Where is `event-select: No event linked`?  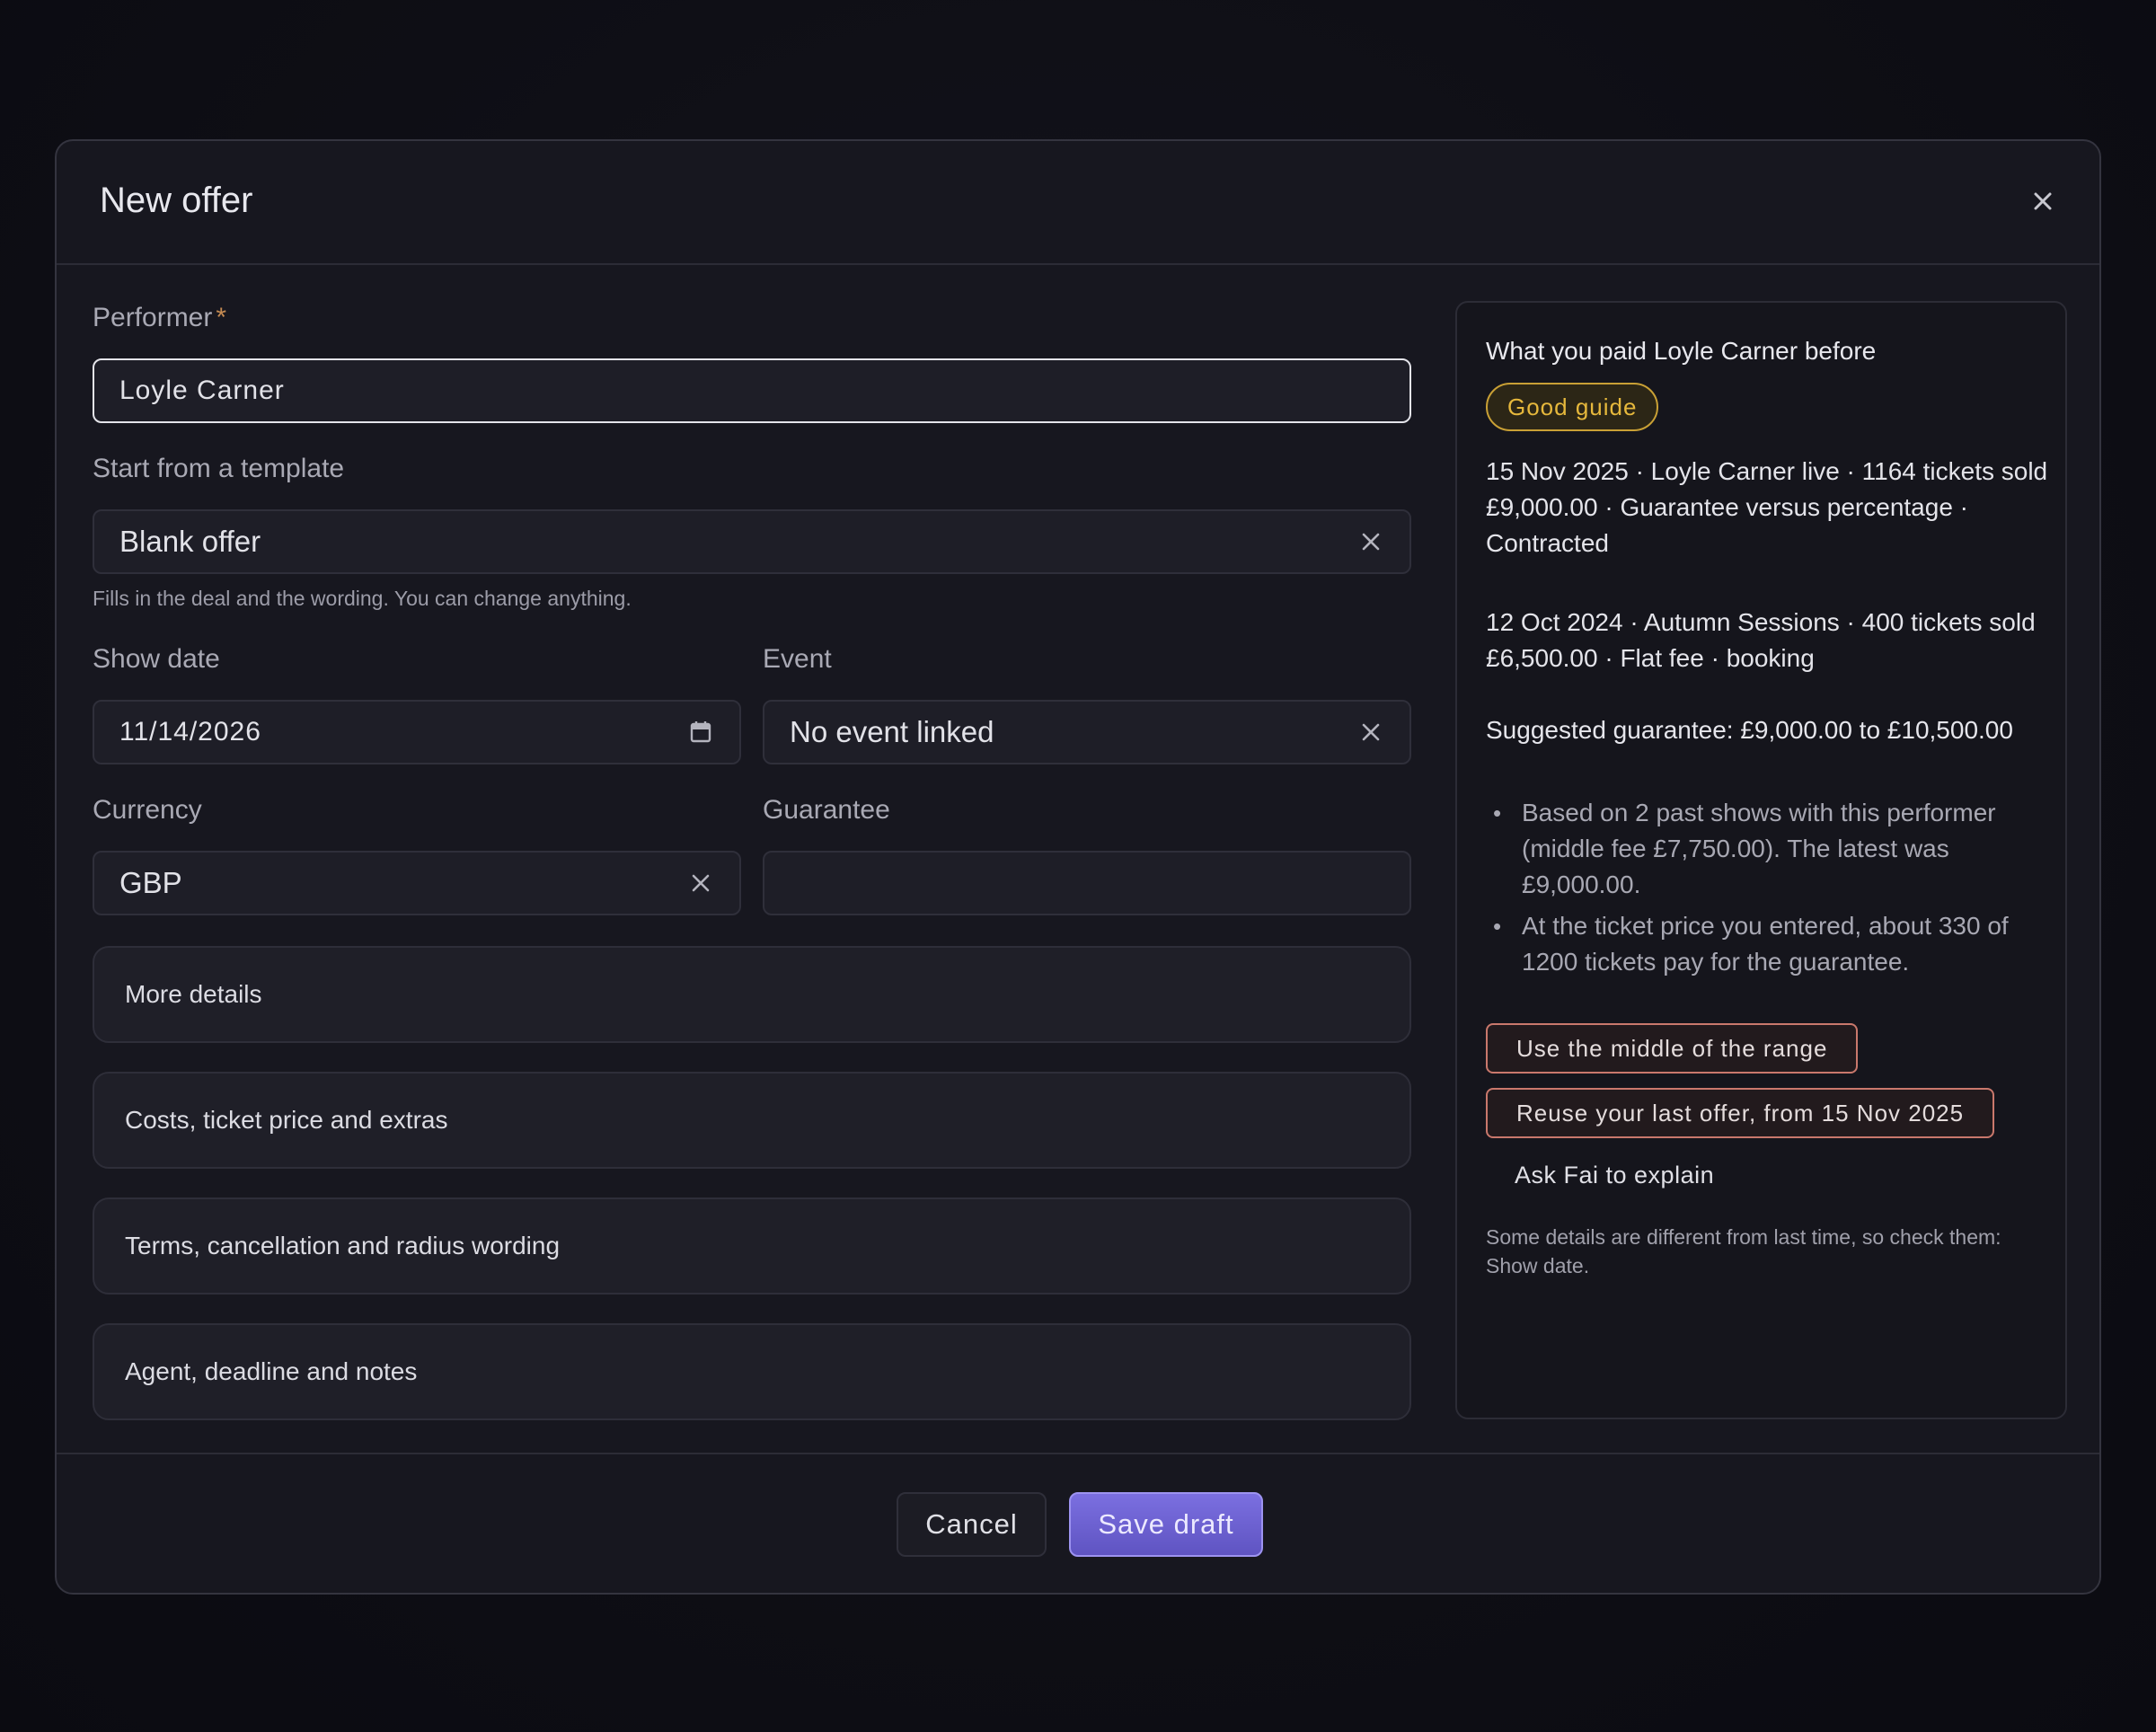 event-select: No event linked is located at coordinates (1087, 732).